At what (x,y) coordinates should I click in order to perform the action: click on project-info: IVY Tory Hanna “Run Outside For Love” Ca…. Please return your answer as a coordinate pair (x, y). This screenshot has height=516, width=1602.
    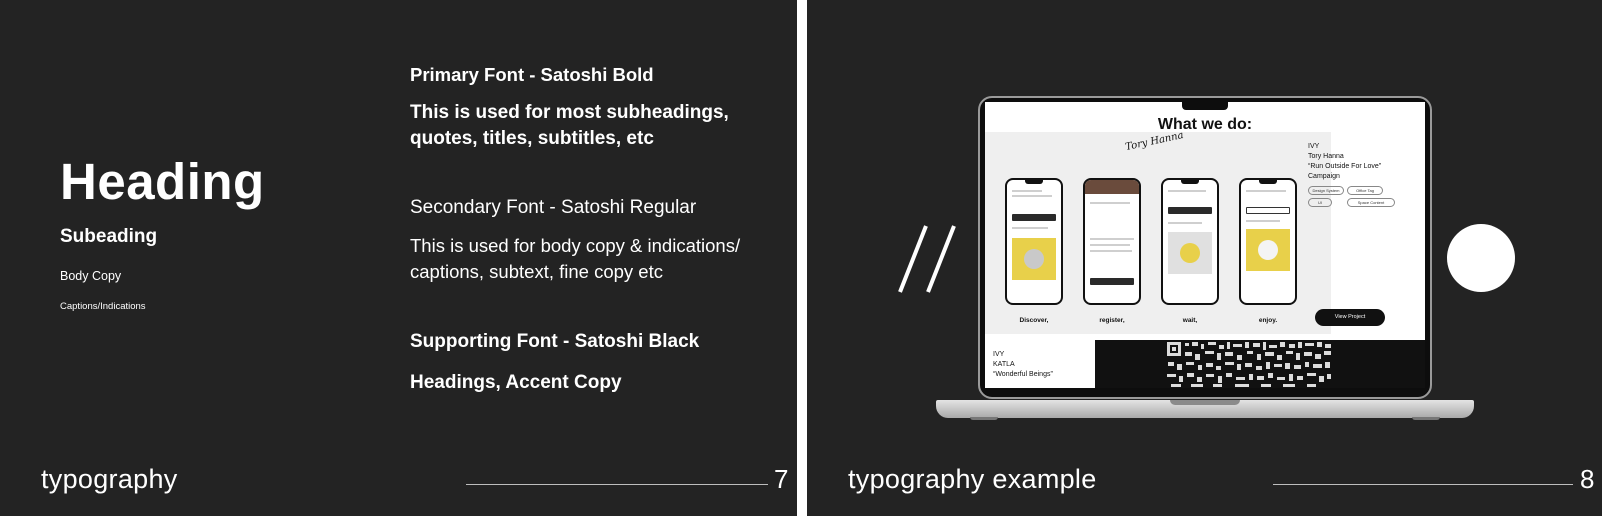
    Looking at the image, I should click on (1344, 162).